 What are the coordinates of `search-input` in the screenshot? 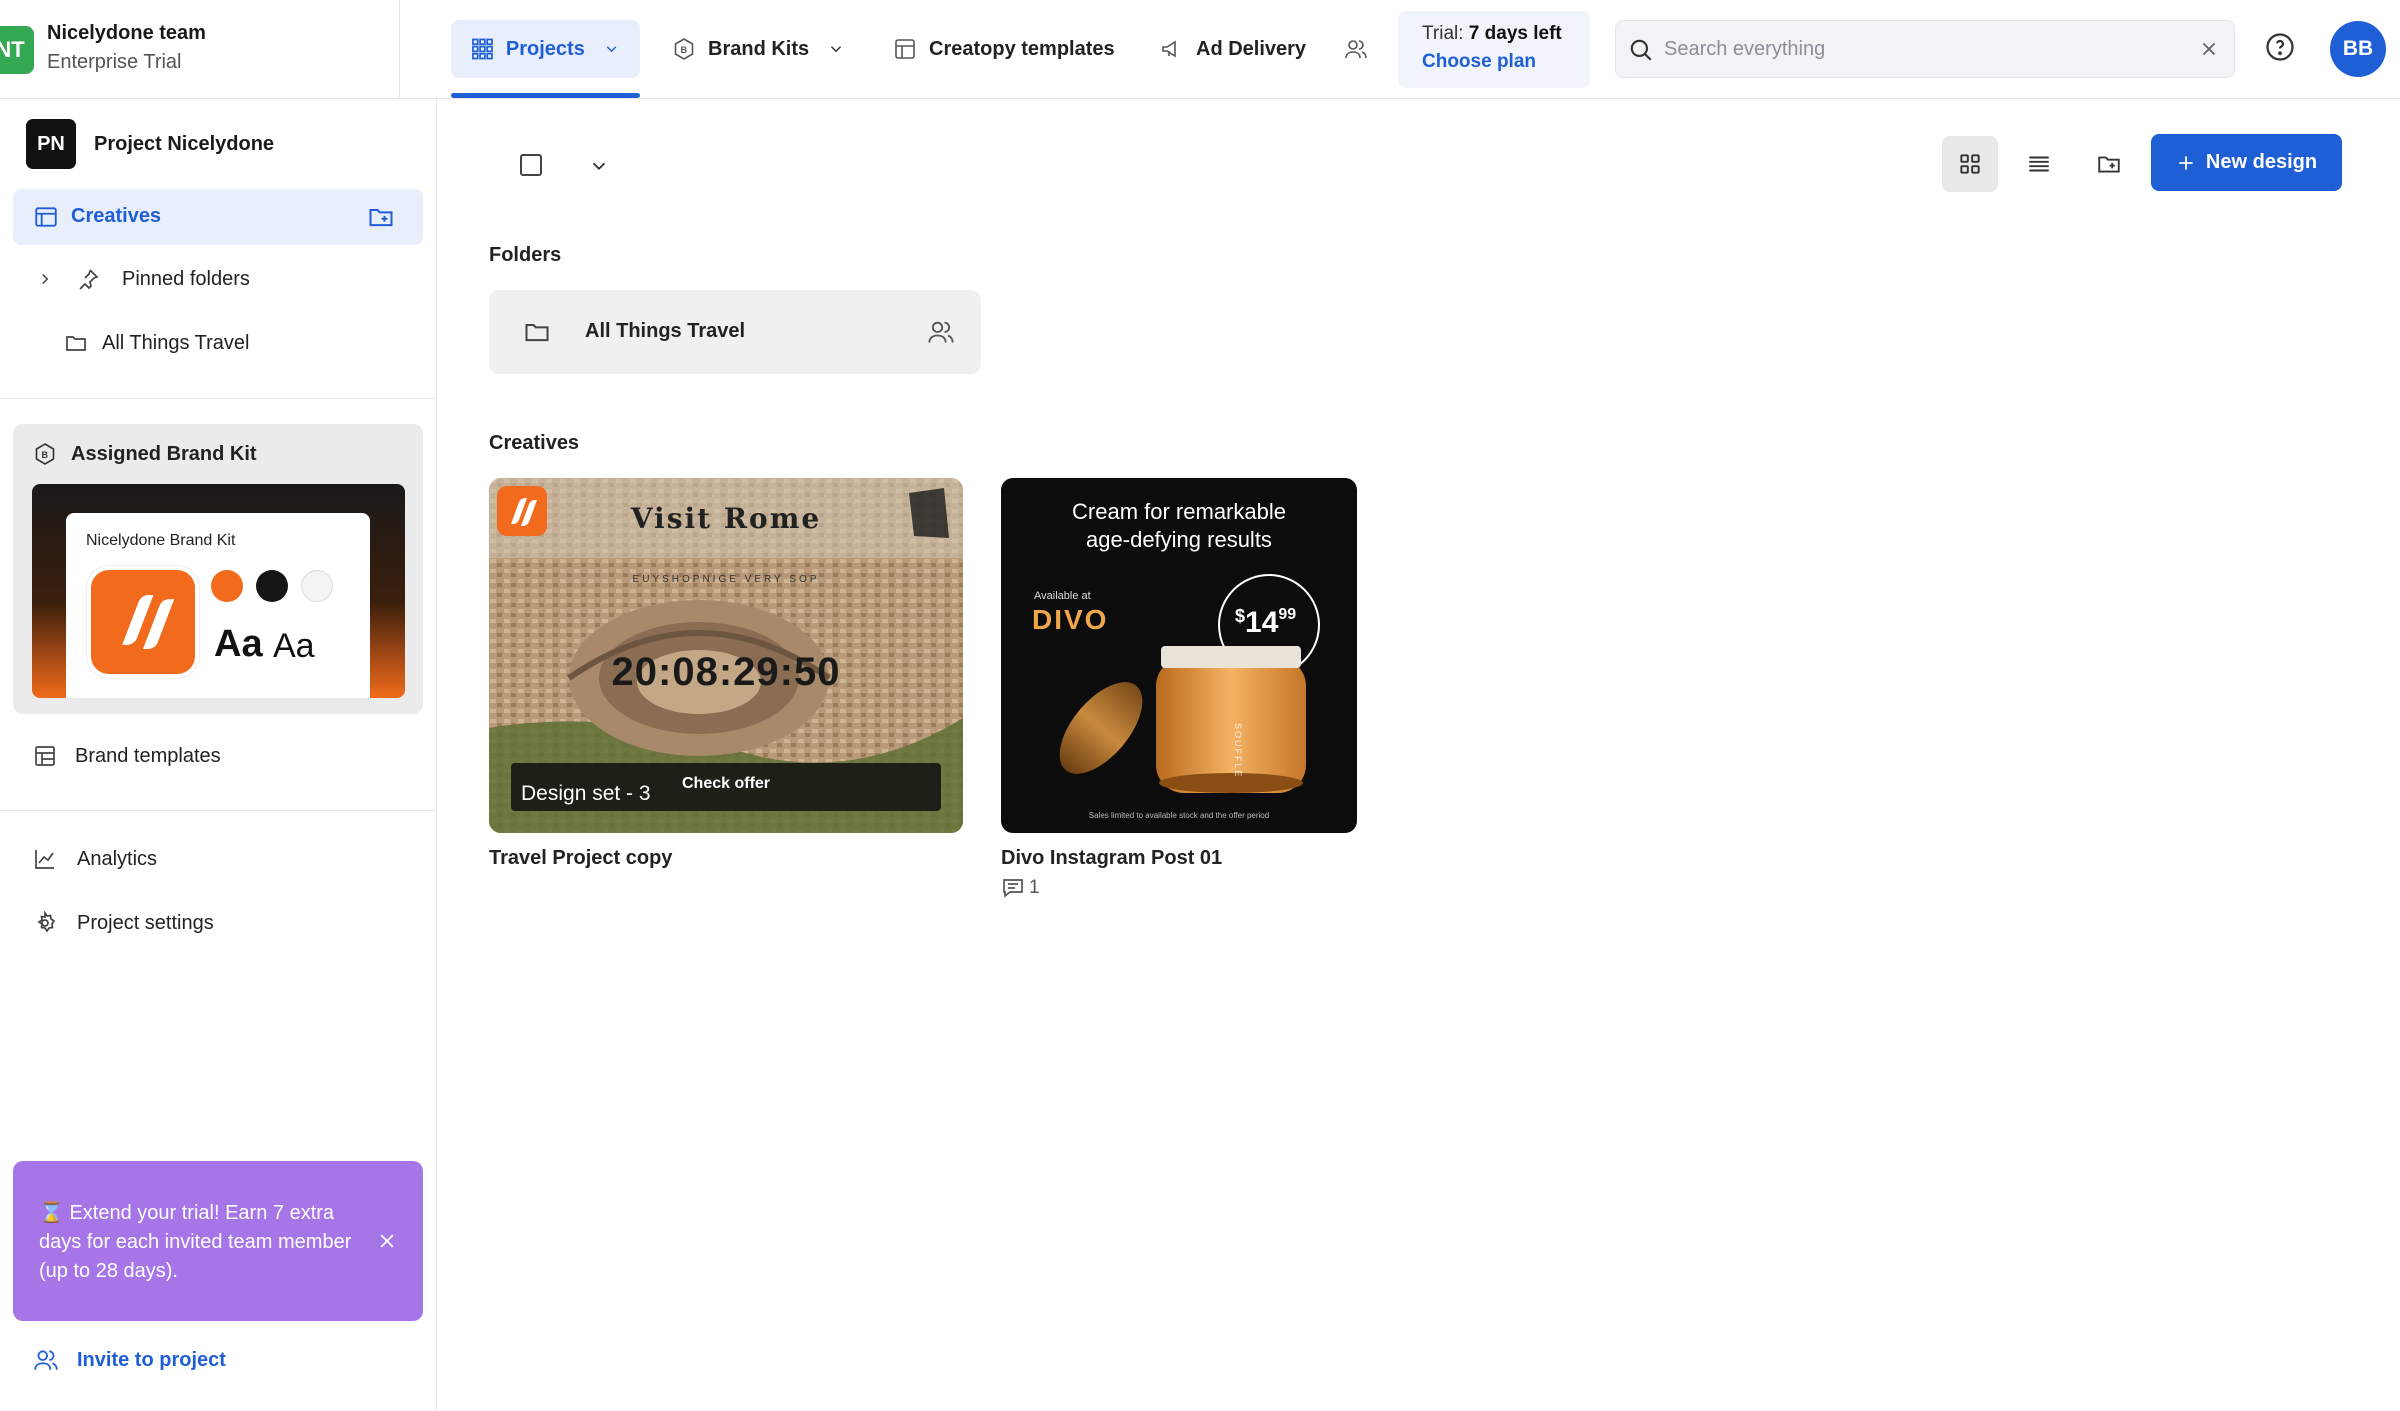 It's located at (1924, 49).